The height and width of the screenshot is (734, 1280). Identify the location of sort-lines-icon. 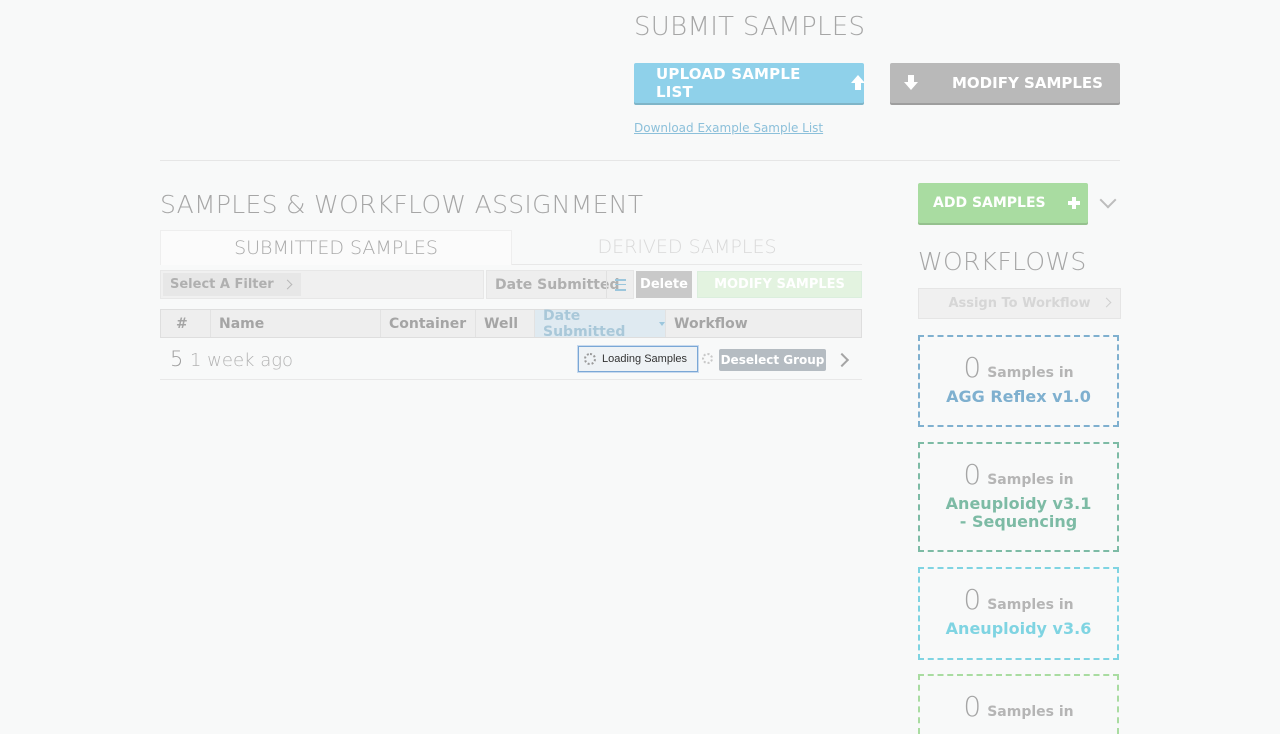
(620, 284).